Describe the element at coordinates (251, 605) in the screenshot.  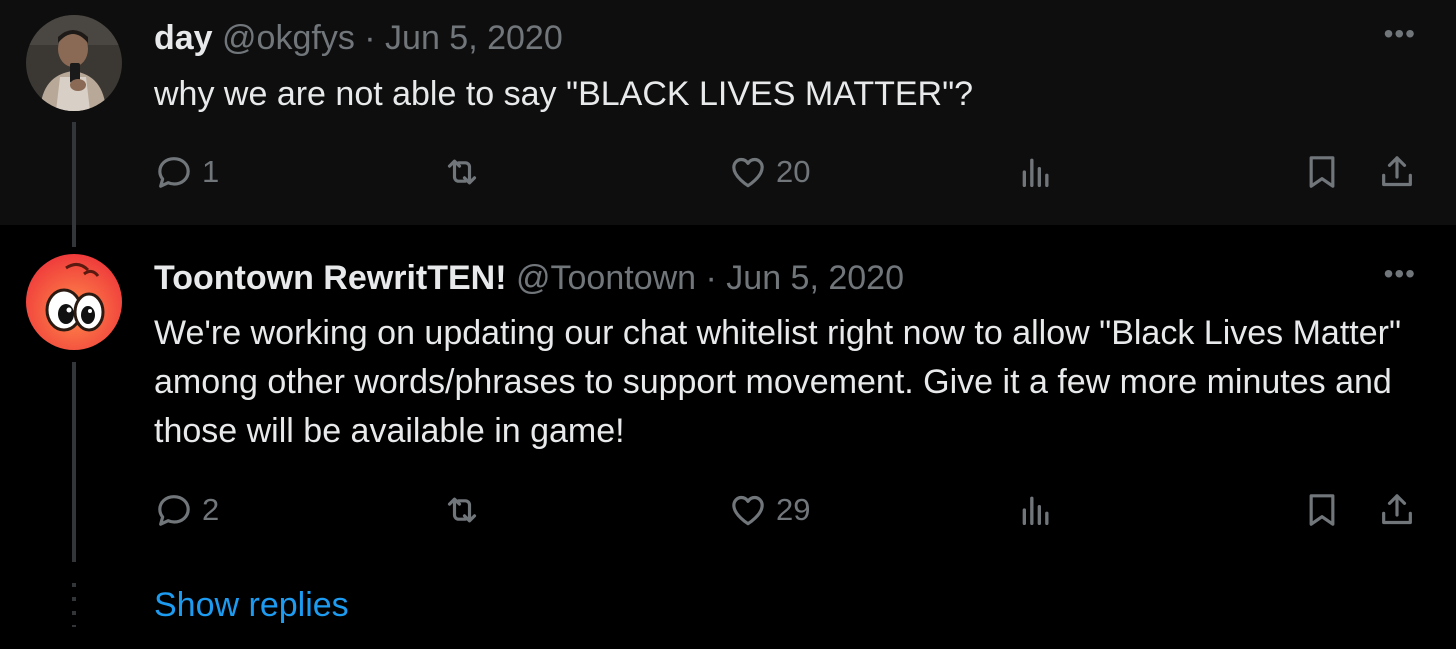
I see `show-replies-link: Show replies` at that location.